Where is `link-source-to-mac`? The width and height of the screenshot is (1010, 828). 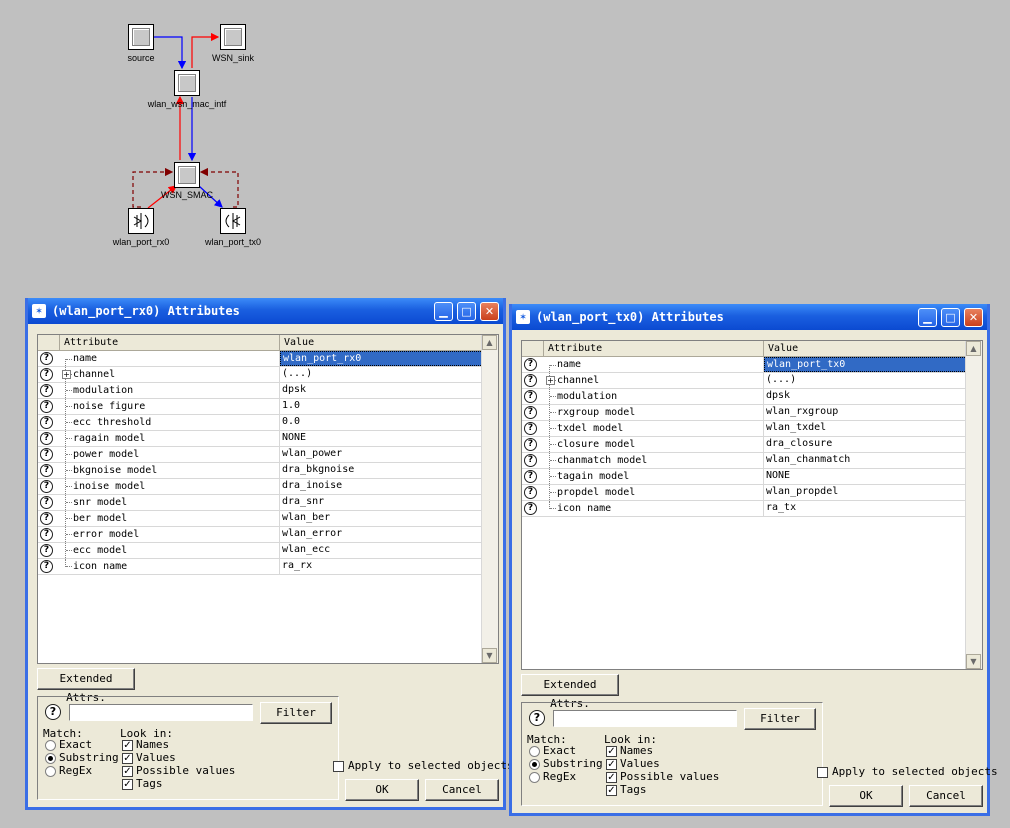
link-source-to-mac is located at coordinates (170, 53).